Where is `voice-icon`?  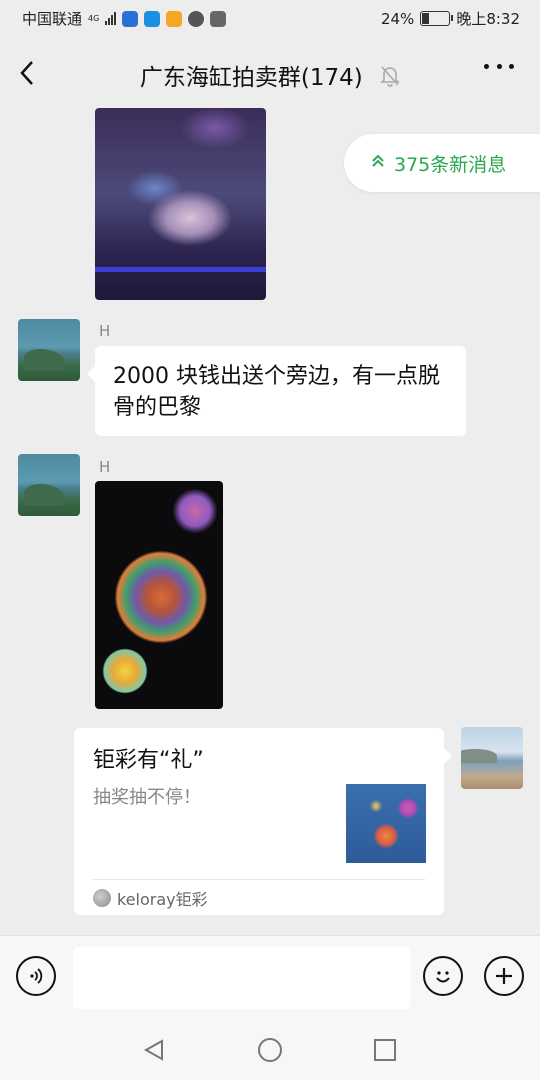 voice-icon is located at coordinates (36, 976).